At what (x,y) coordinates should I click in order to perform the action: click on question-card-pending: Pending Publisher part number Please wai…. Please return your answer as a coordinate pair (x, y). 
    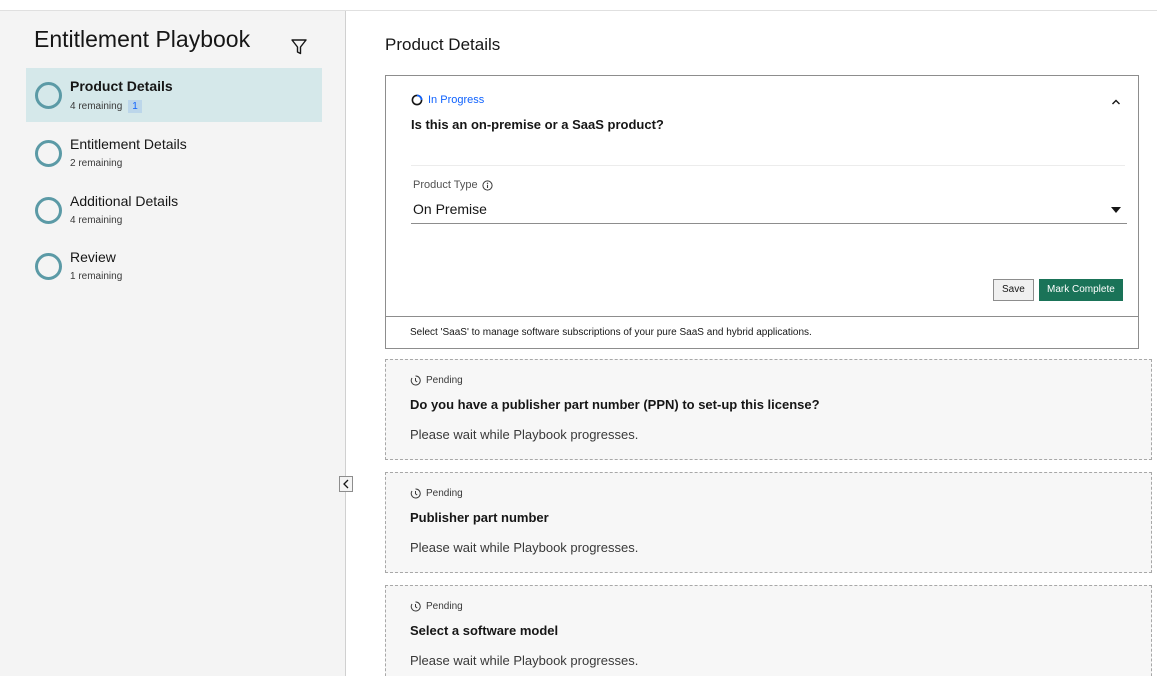
    Looking at the image, I should click on (768, 522).